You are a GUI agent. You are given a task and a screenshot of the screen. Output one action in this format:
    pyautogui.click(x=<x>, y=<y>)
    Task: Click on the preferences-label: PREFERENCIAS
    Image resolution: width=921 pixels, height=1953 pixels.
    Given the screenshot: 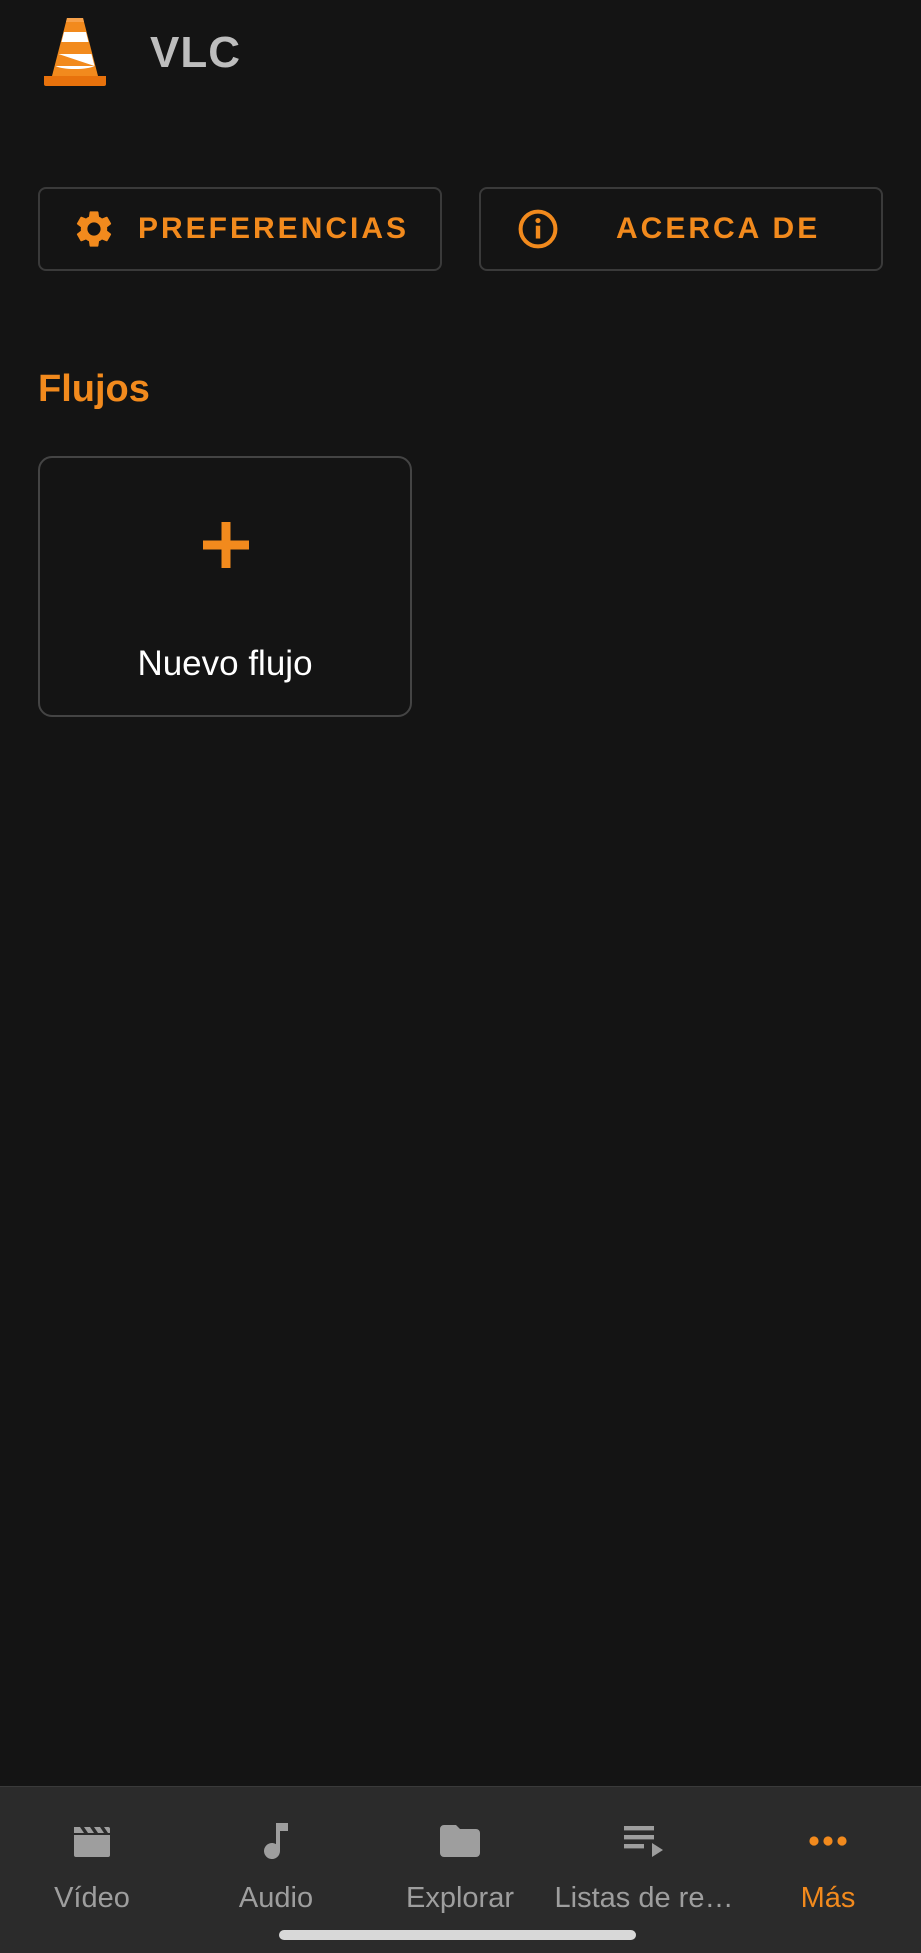 What is the action you would take?
    pyautogui.click(x=274, y=228)
    